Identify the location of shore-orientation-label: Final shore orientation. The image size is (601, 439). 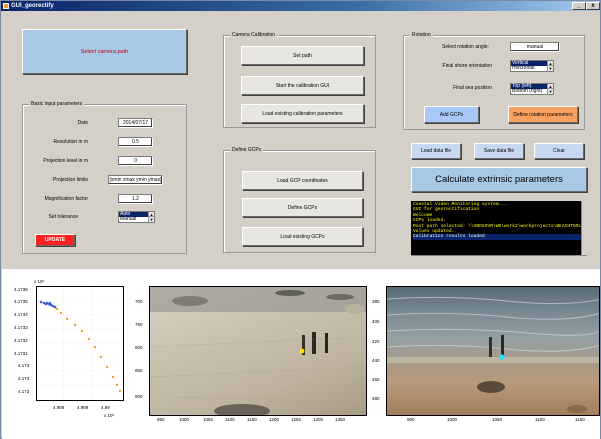
(467, 66).